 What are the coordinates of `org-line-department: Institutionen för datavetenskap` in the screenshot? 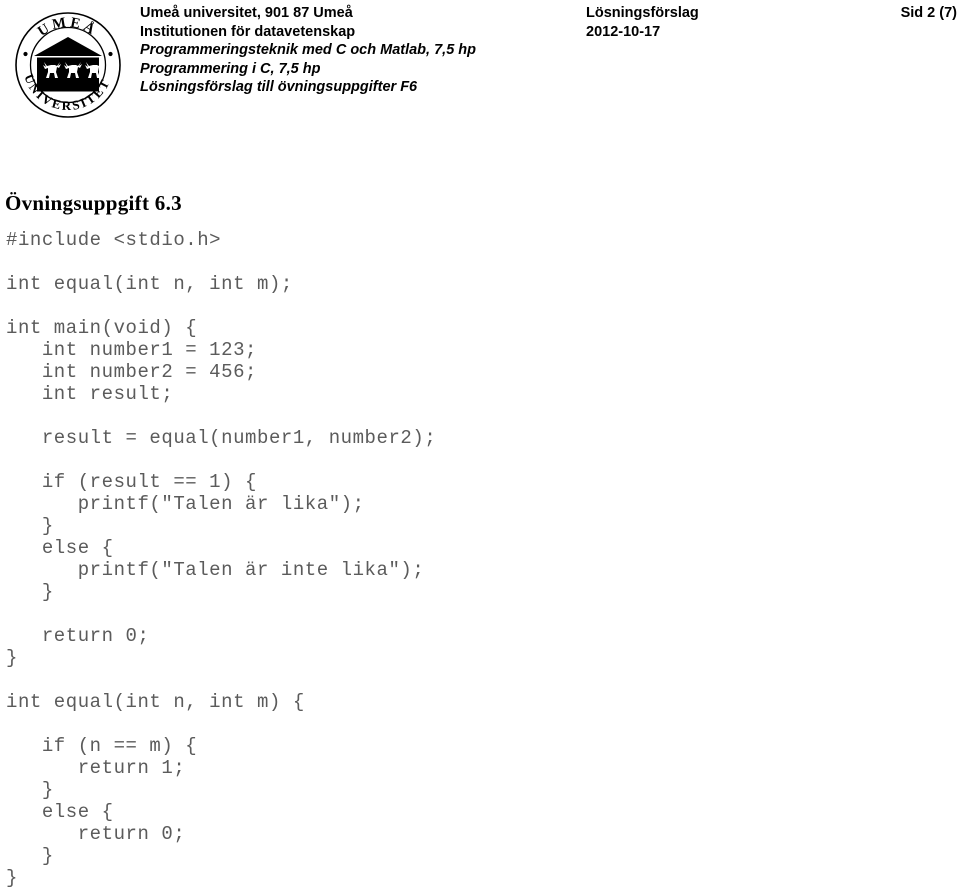 It's located at (248, 31).